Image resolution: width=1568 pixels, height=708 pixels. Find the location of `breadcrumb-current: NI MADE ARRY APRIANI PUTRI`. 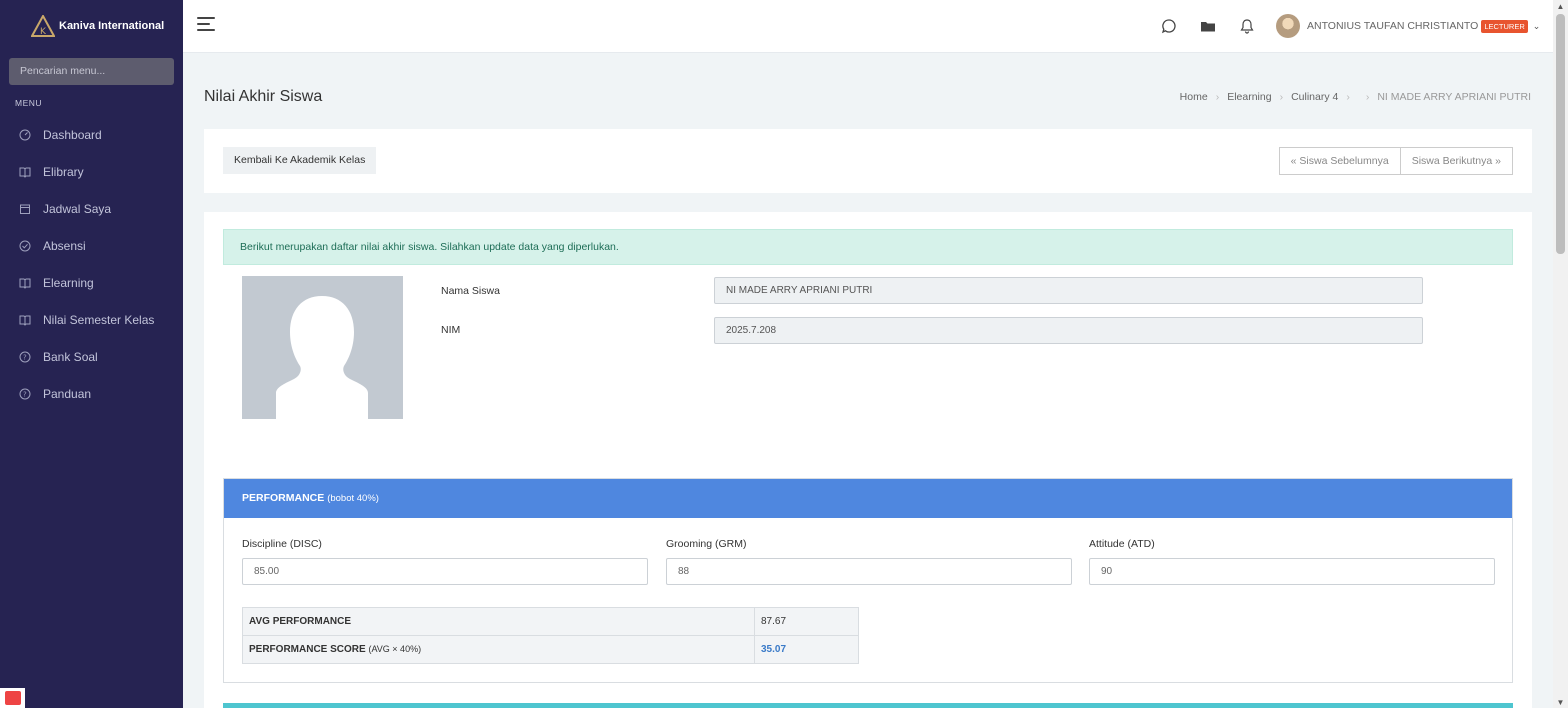

breadcrumb-current: NI MADE ARRY APRIANI PUTRI is located at coordinates (1454, 97).